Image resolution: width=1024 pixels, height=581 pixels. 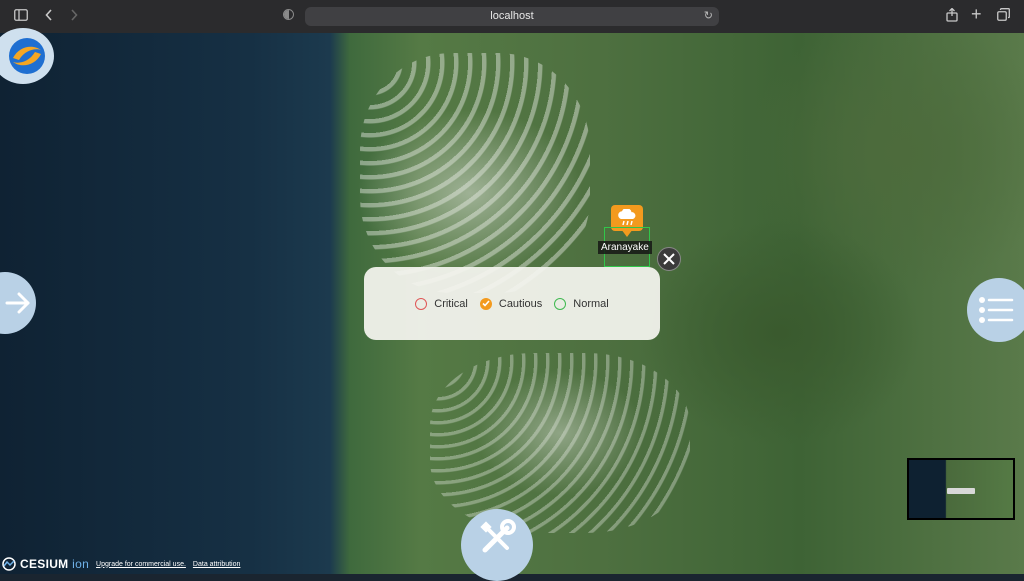 What do you see at coordinates (216, 564) in the screenshot?
I see `data-attribution-link: Data attribution` at bounding box center [216, 564].